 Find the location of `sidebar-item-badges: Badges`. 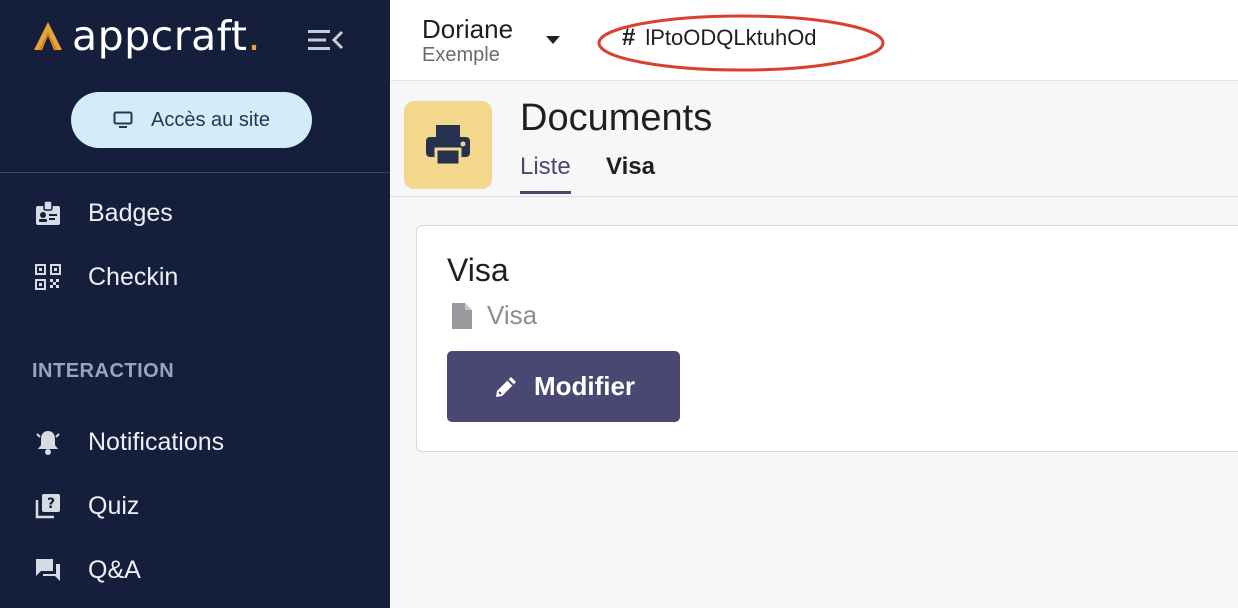

sidebar-item-badges: Badges is located at coordinates (102, 213).